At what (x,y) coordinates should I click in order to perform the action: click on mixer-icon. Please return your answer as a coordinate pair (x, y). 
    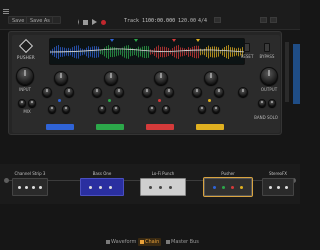
    Looking at the image, I should click on (263, 20).